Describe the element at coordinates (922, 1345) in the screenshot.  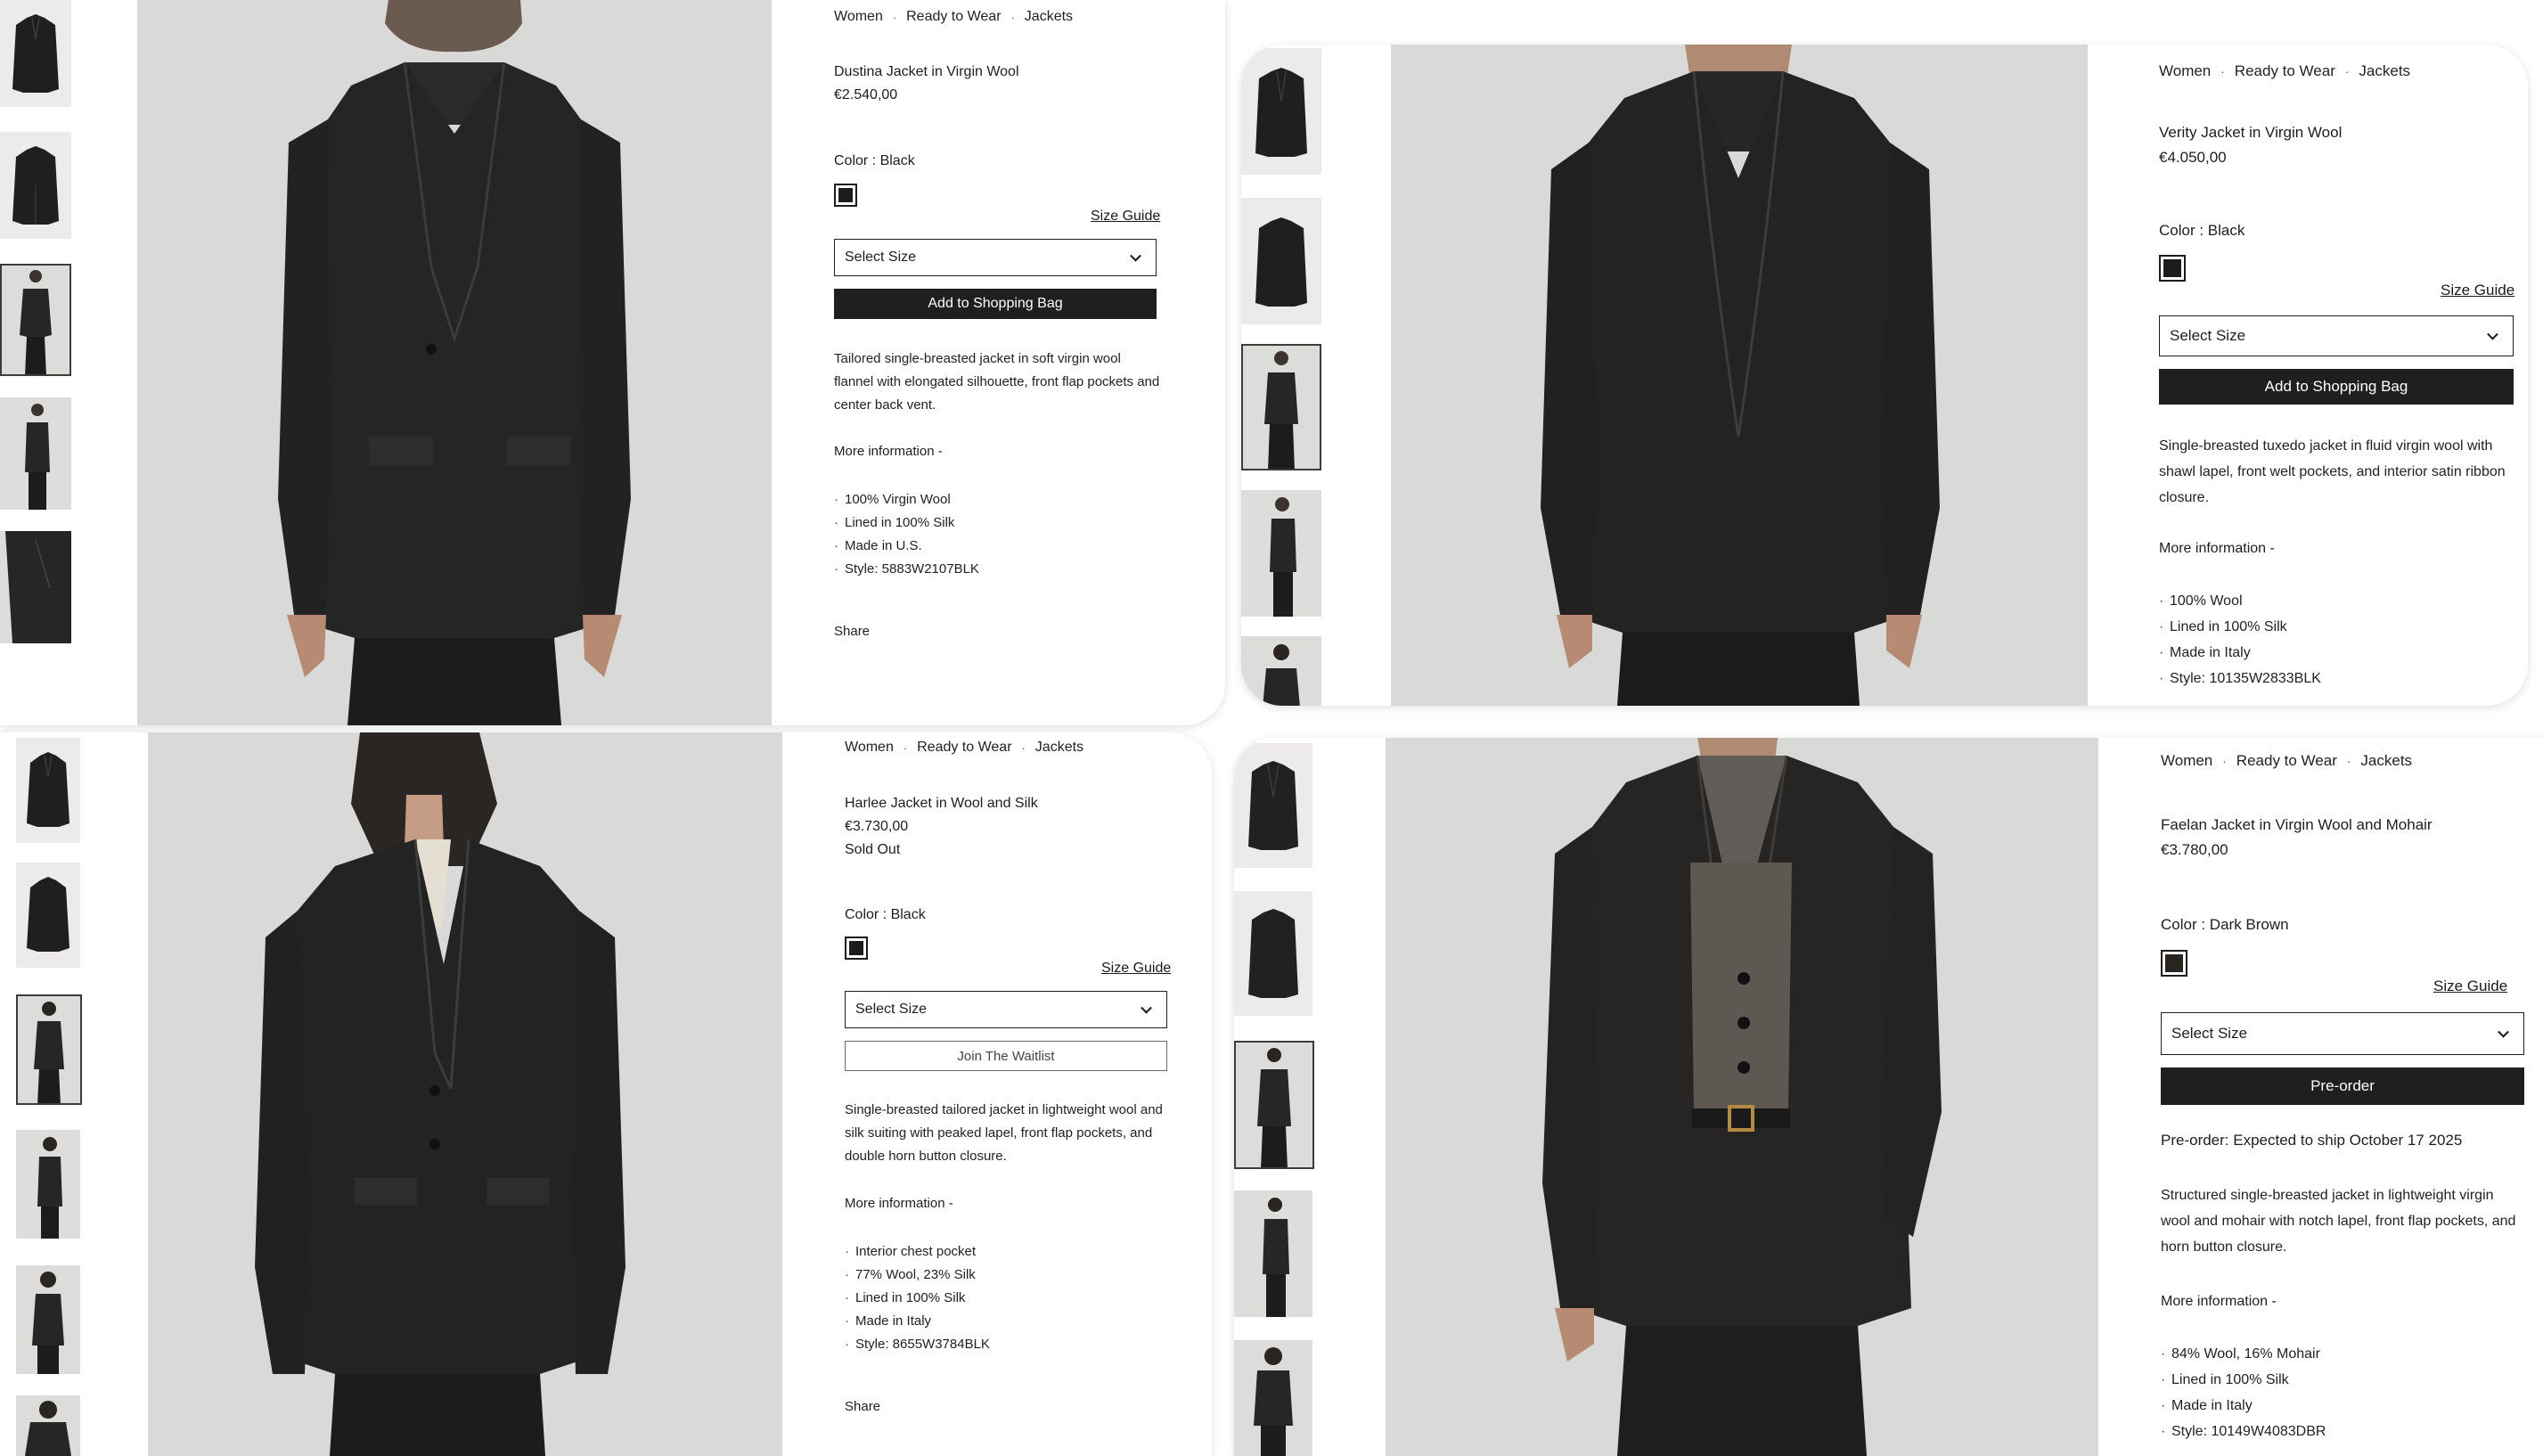
I see `detail-text: Style: 8655W3784BLK` at that location.